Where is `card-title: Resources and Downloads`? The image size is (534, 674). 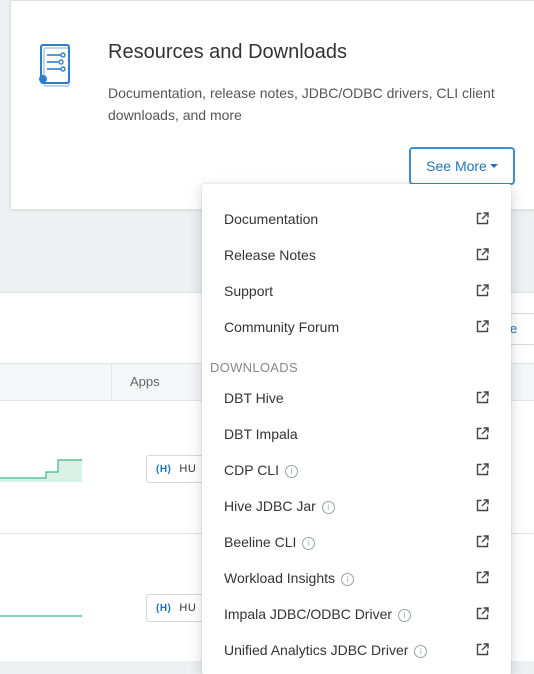 card-title: Resources and Downloads is located at coordinates (228, 52).